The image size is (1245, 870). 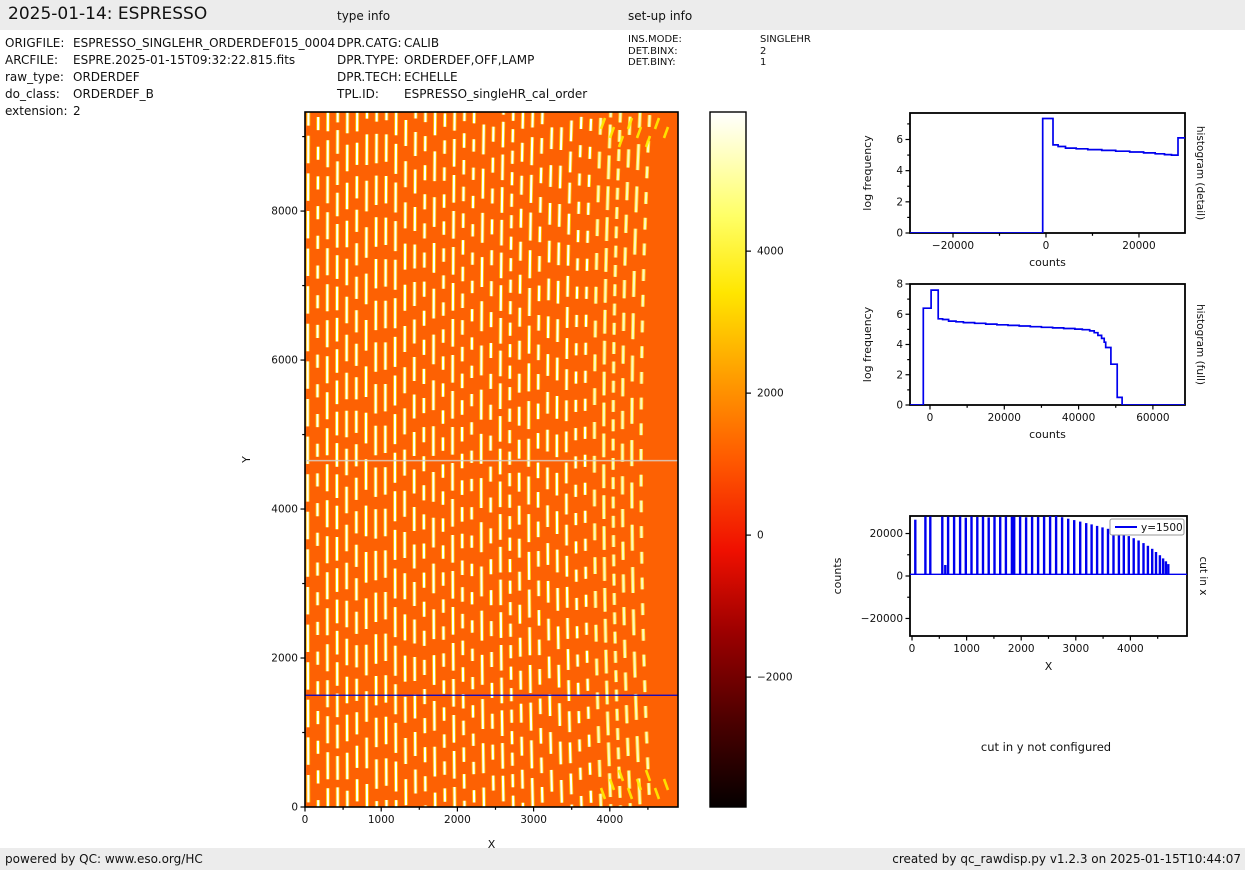 I want to click on y-tick-label: 6000, so click(x=284, y=361).